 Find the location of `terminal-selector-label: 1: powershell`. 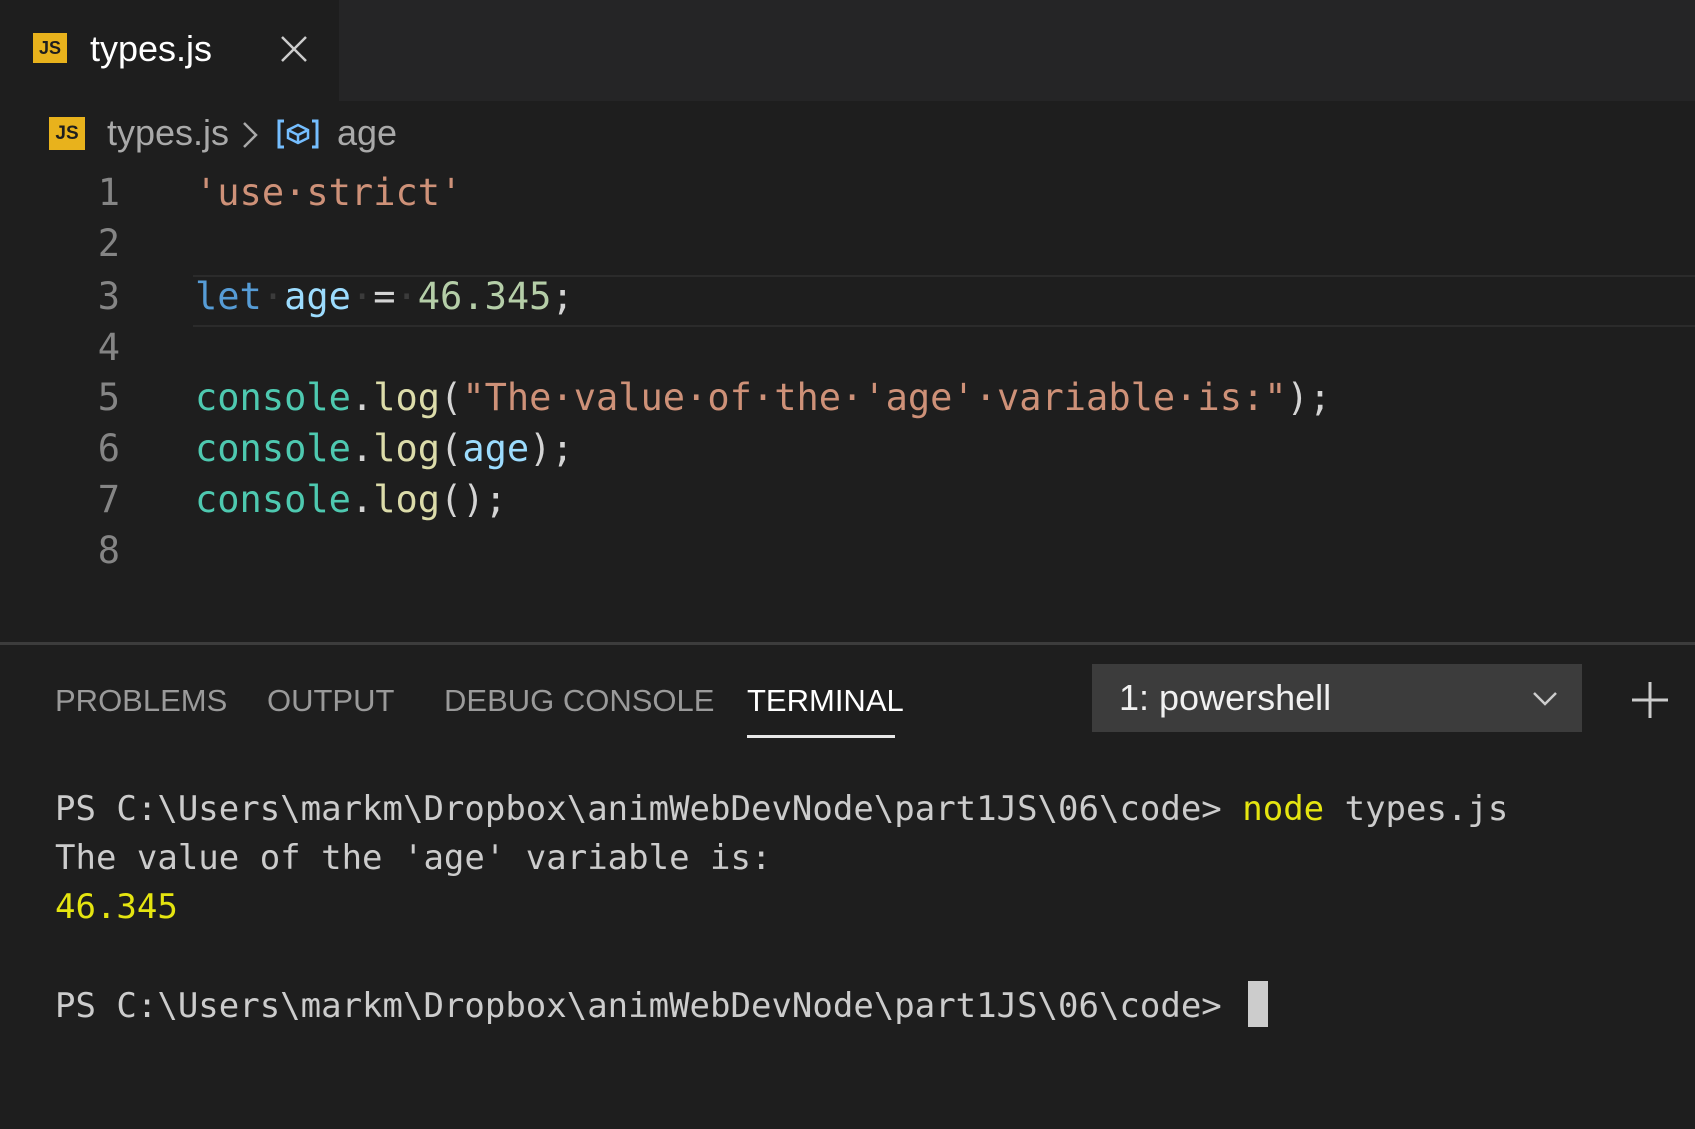

terminal-selector-label: 1: powershell is located at coordinates (1225, 697).